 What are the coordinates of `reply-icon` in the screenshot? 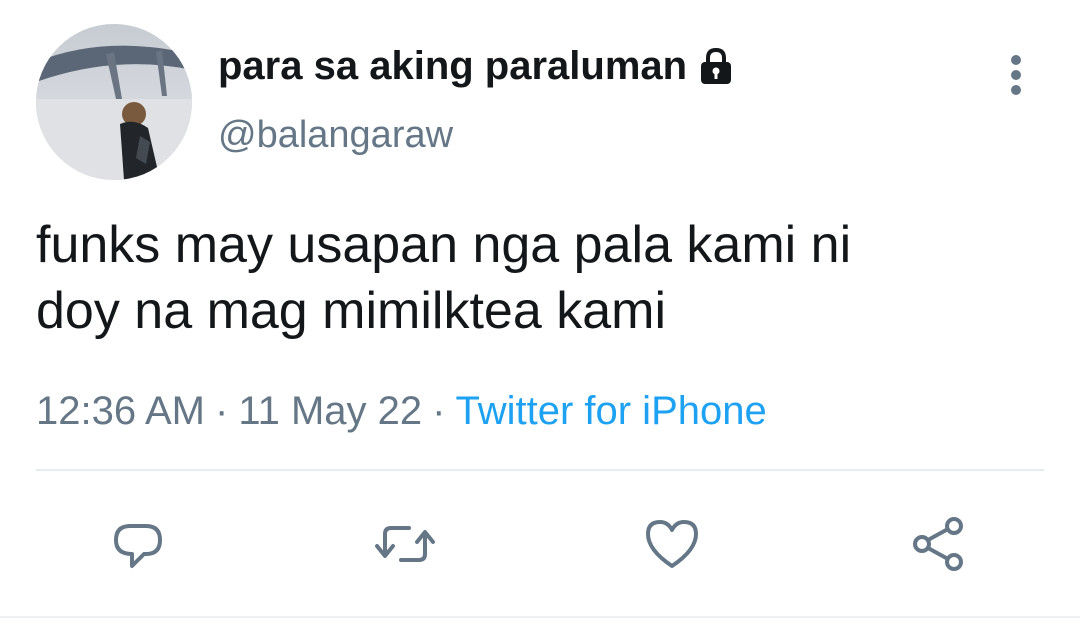 It's located at (138, 546).